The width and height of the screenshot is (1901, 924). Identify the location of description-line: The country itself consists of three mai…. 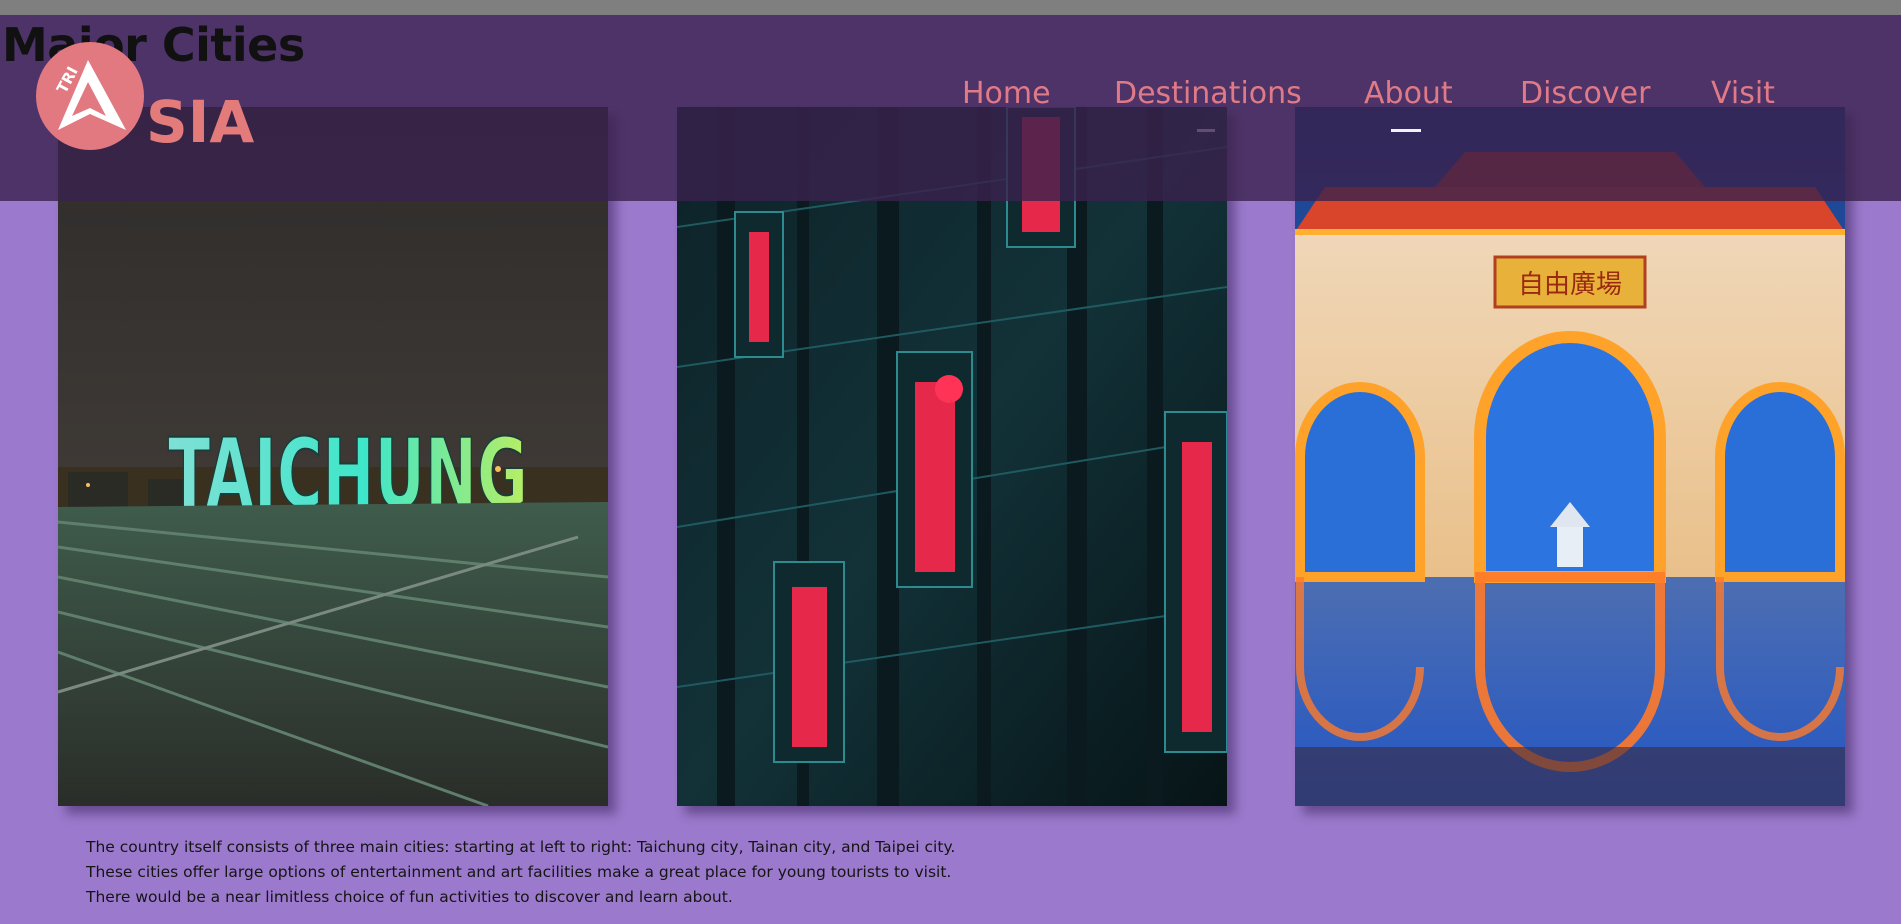
(521, 847).